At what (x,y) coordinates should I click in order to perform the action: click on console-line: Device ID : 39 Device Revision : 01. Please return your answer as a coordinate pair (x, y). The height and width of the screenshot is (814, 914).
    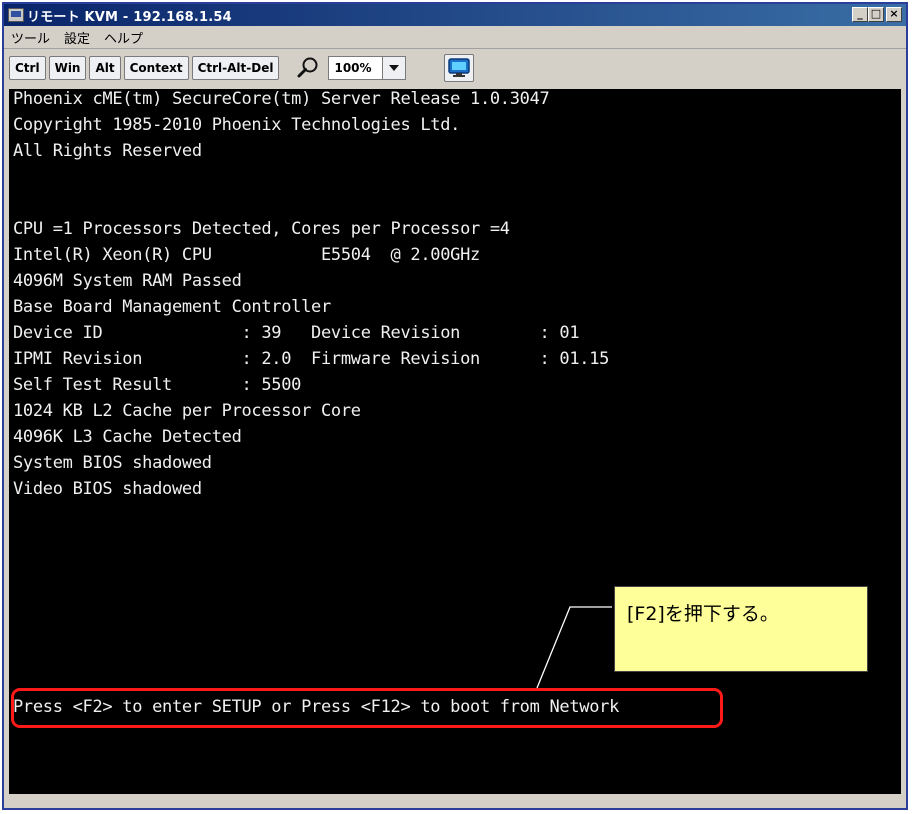
    Looking at the image, I should click on (296, 333).